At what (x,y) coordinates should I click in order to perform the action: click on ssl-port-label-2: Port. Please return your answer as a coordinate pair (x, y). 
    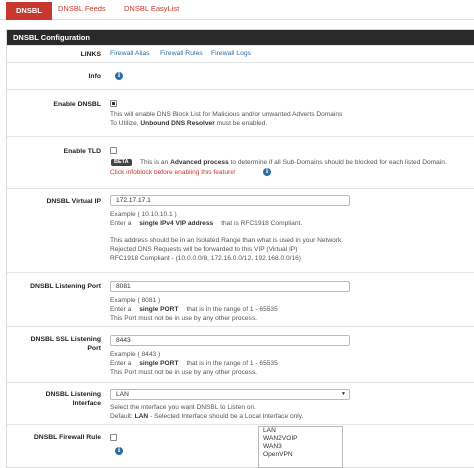
    Looking at the image, I should click on (94, 348).